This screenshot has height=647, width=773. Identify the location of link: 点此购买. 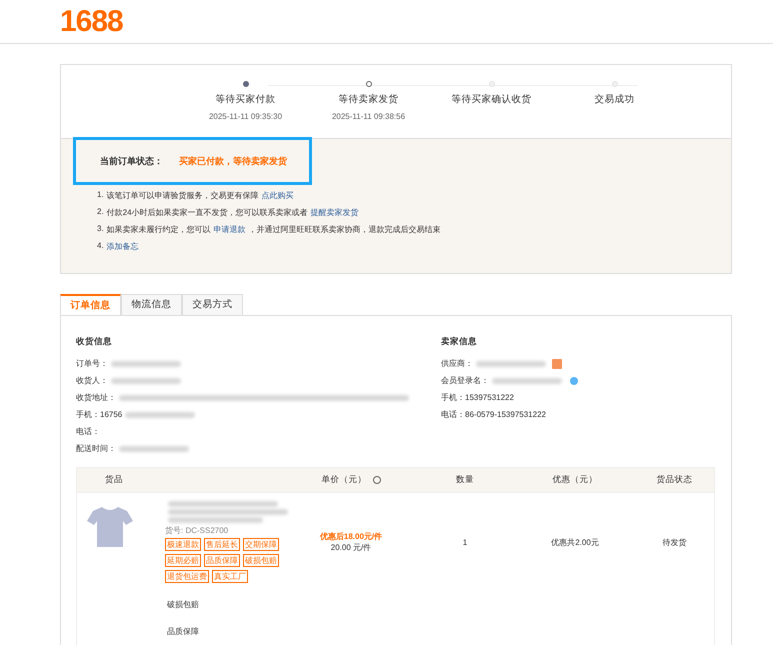
(278, 195).